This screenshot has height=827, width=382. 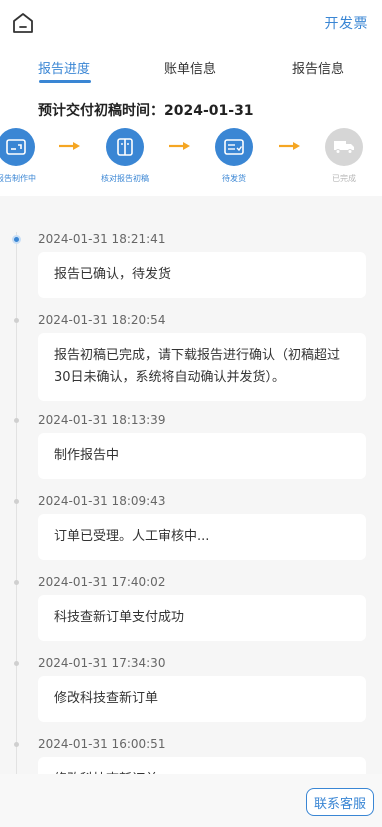 I want to click on timeline-time: 2024-01-31 18:09:43, so click(x=102, y=501).